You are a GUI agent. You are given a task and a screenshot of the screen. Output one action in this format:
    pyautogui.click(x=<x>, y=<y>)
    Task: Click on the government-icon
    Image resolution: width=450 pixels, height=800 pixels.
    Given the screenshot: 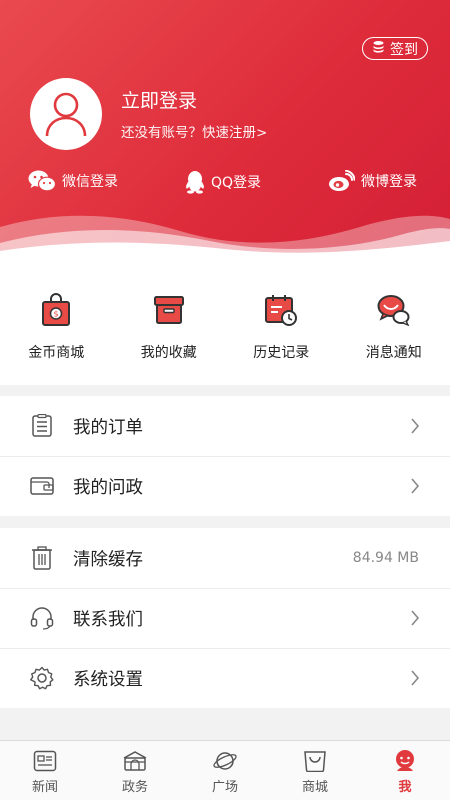 What is the action you would take?
    pyautogui.click(x=135, y=761)
    